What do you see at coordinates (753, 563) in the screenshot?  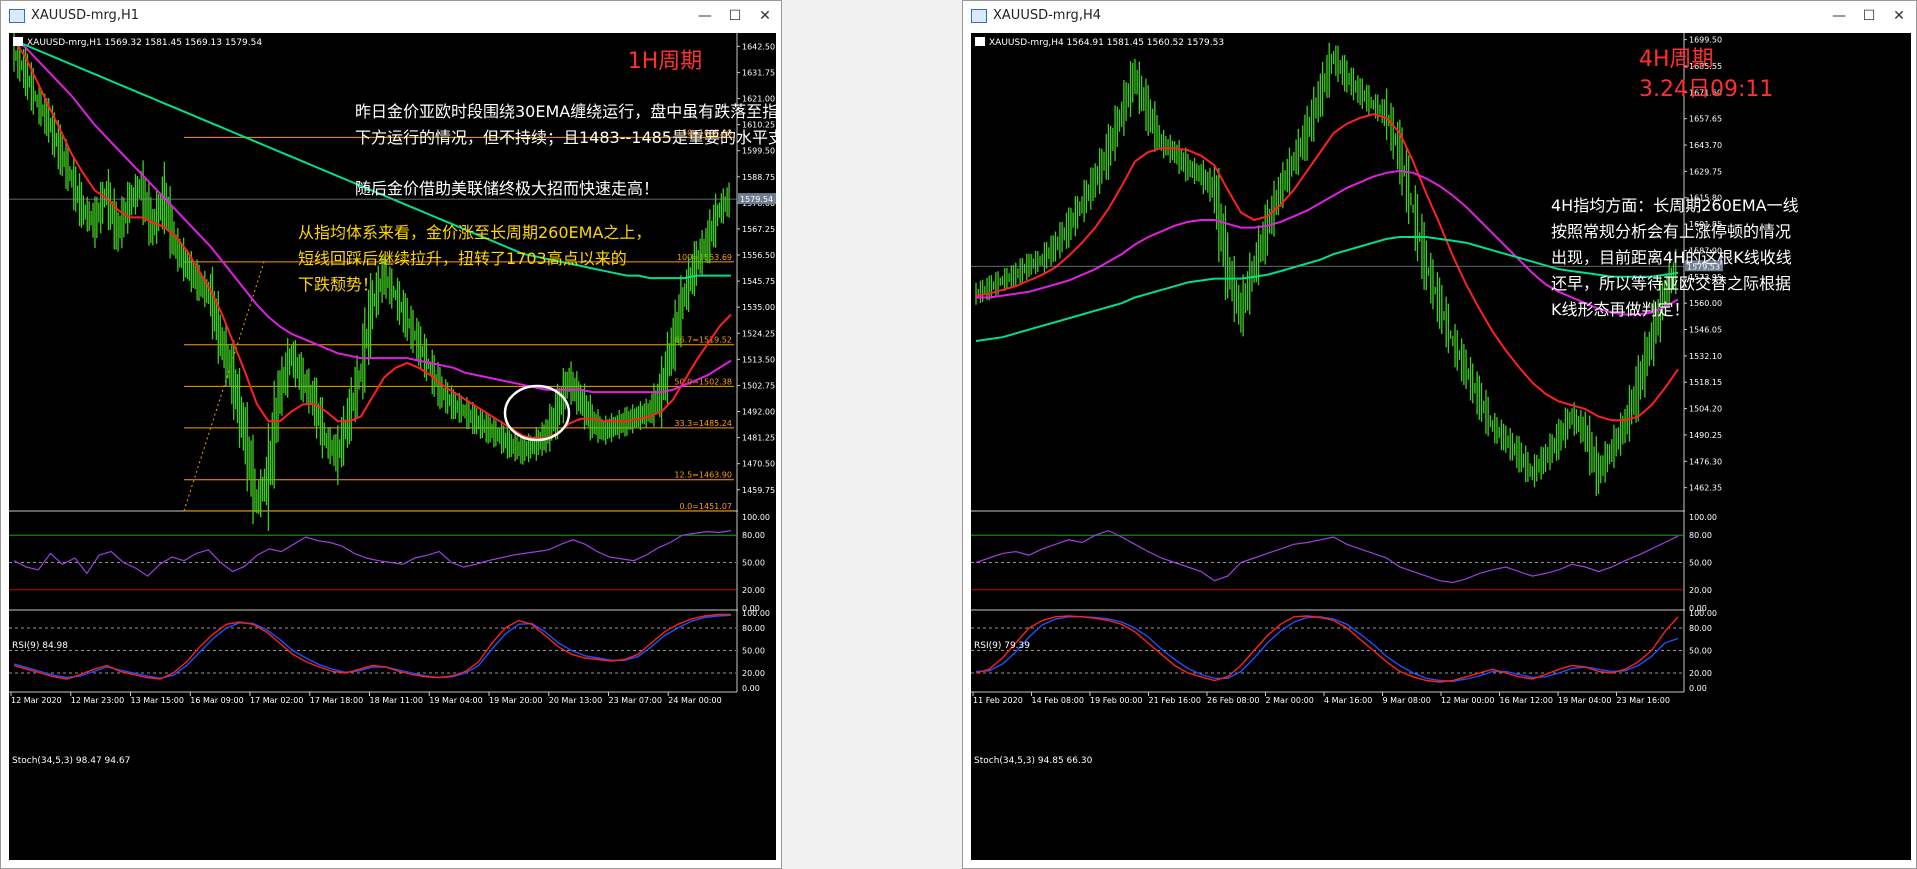 I see `h1-rsi-tick-label: 50.00` at bounding box center [753, 563].